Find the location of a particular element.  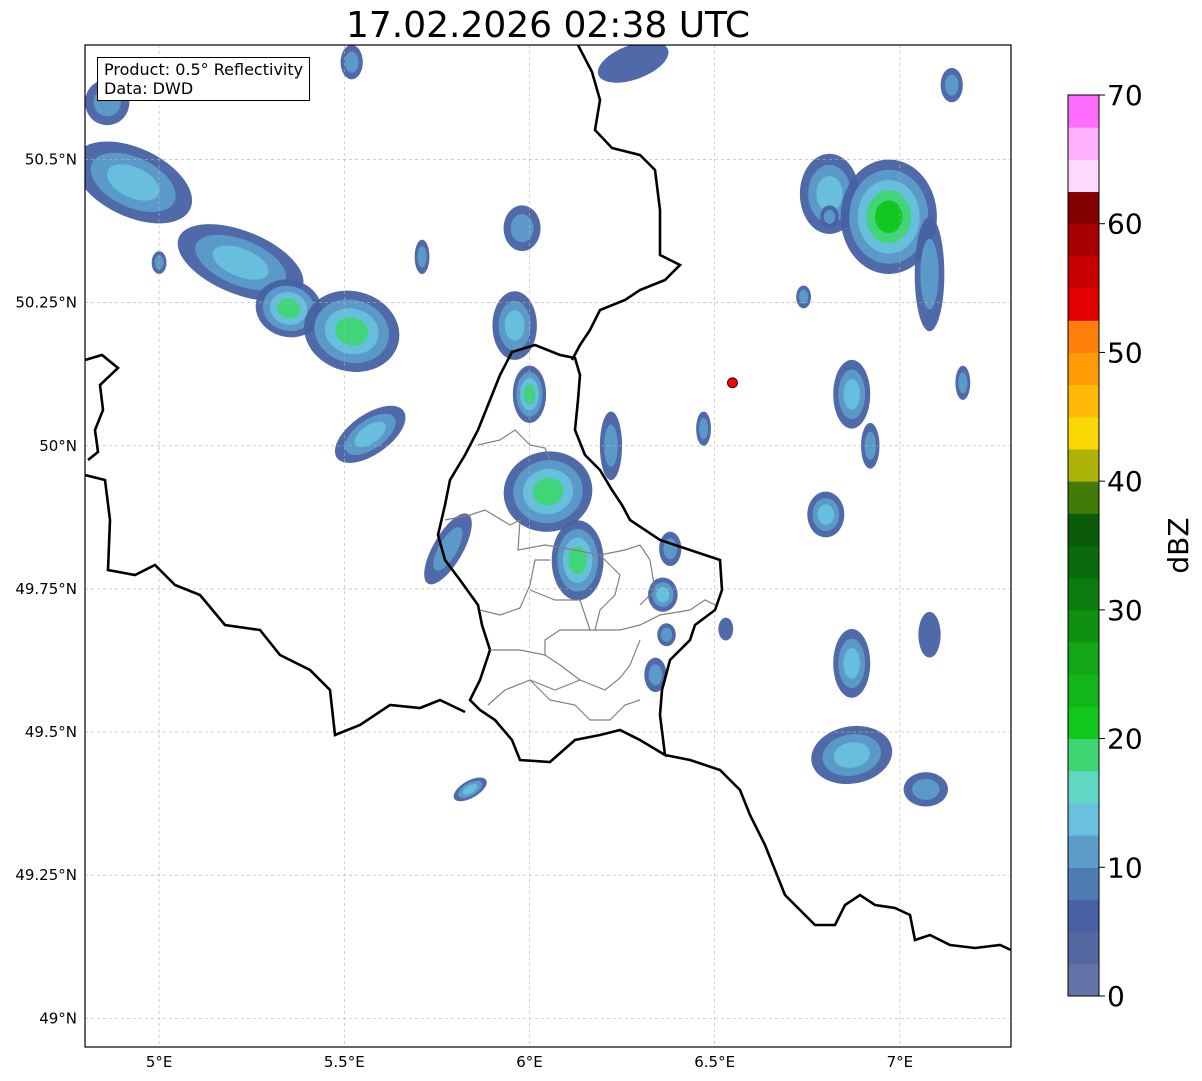

colorbar-tick-label: 30 is located at coordinates (1125, 610).